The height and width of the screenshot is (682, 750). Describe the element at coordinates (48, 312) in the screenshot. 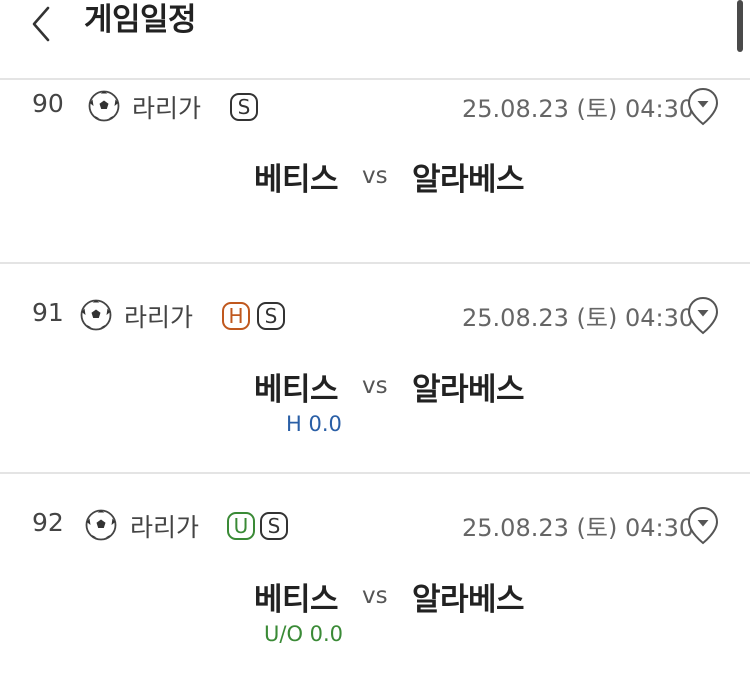

I see `game-number: 91` at that location.